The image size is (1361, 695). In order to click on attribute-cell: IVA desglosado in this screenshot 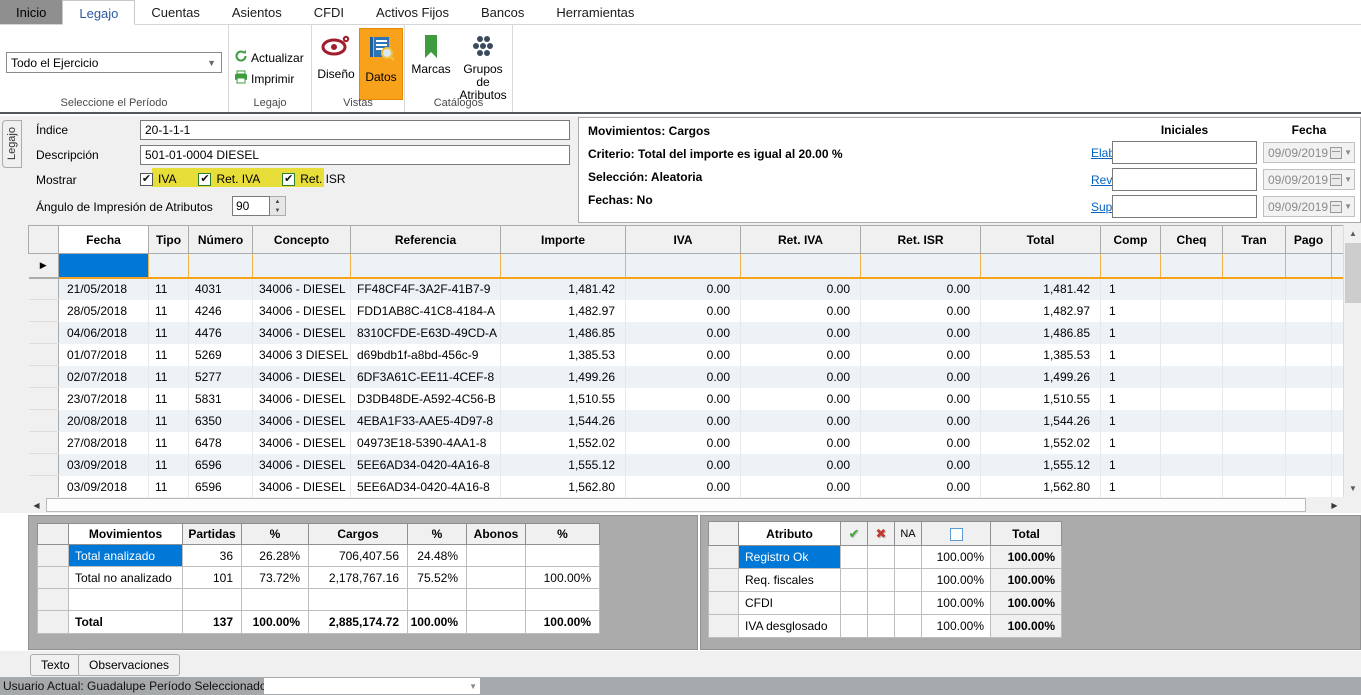, I will do `click(789, 626)`.